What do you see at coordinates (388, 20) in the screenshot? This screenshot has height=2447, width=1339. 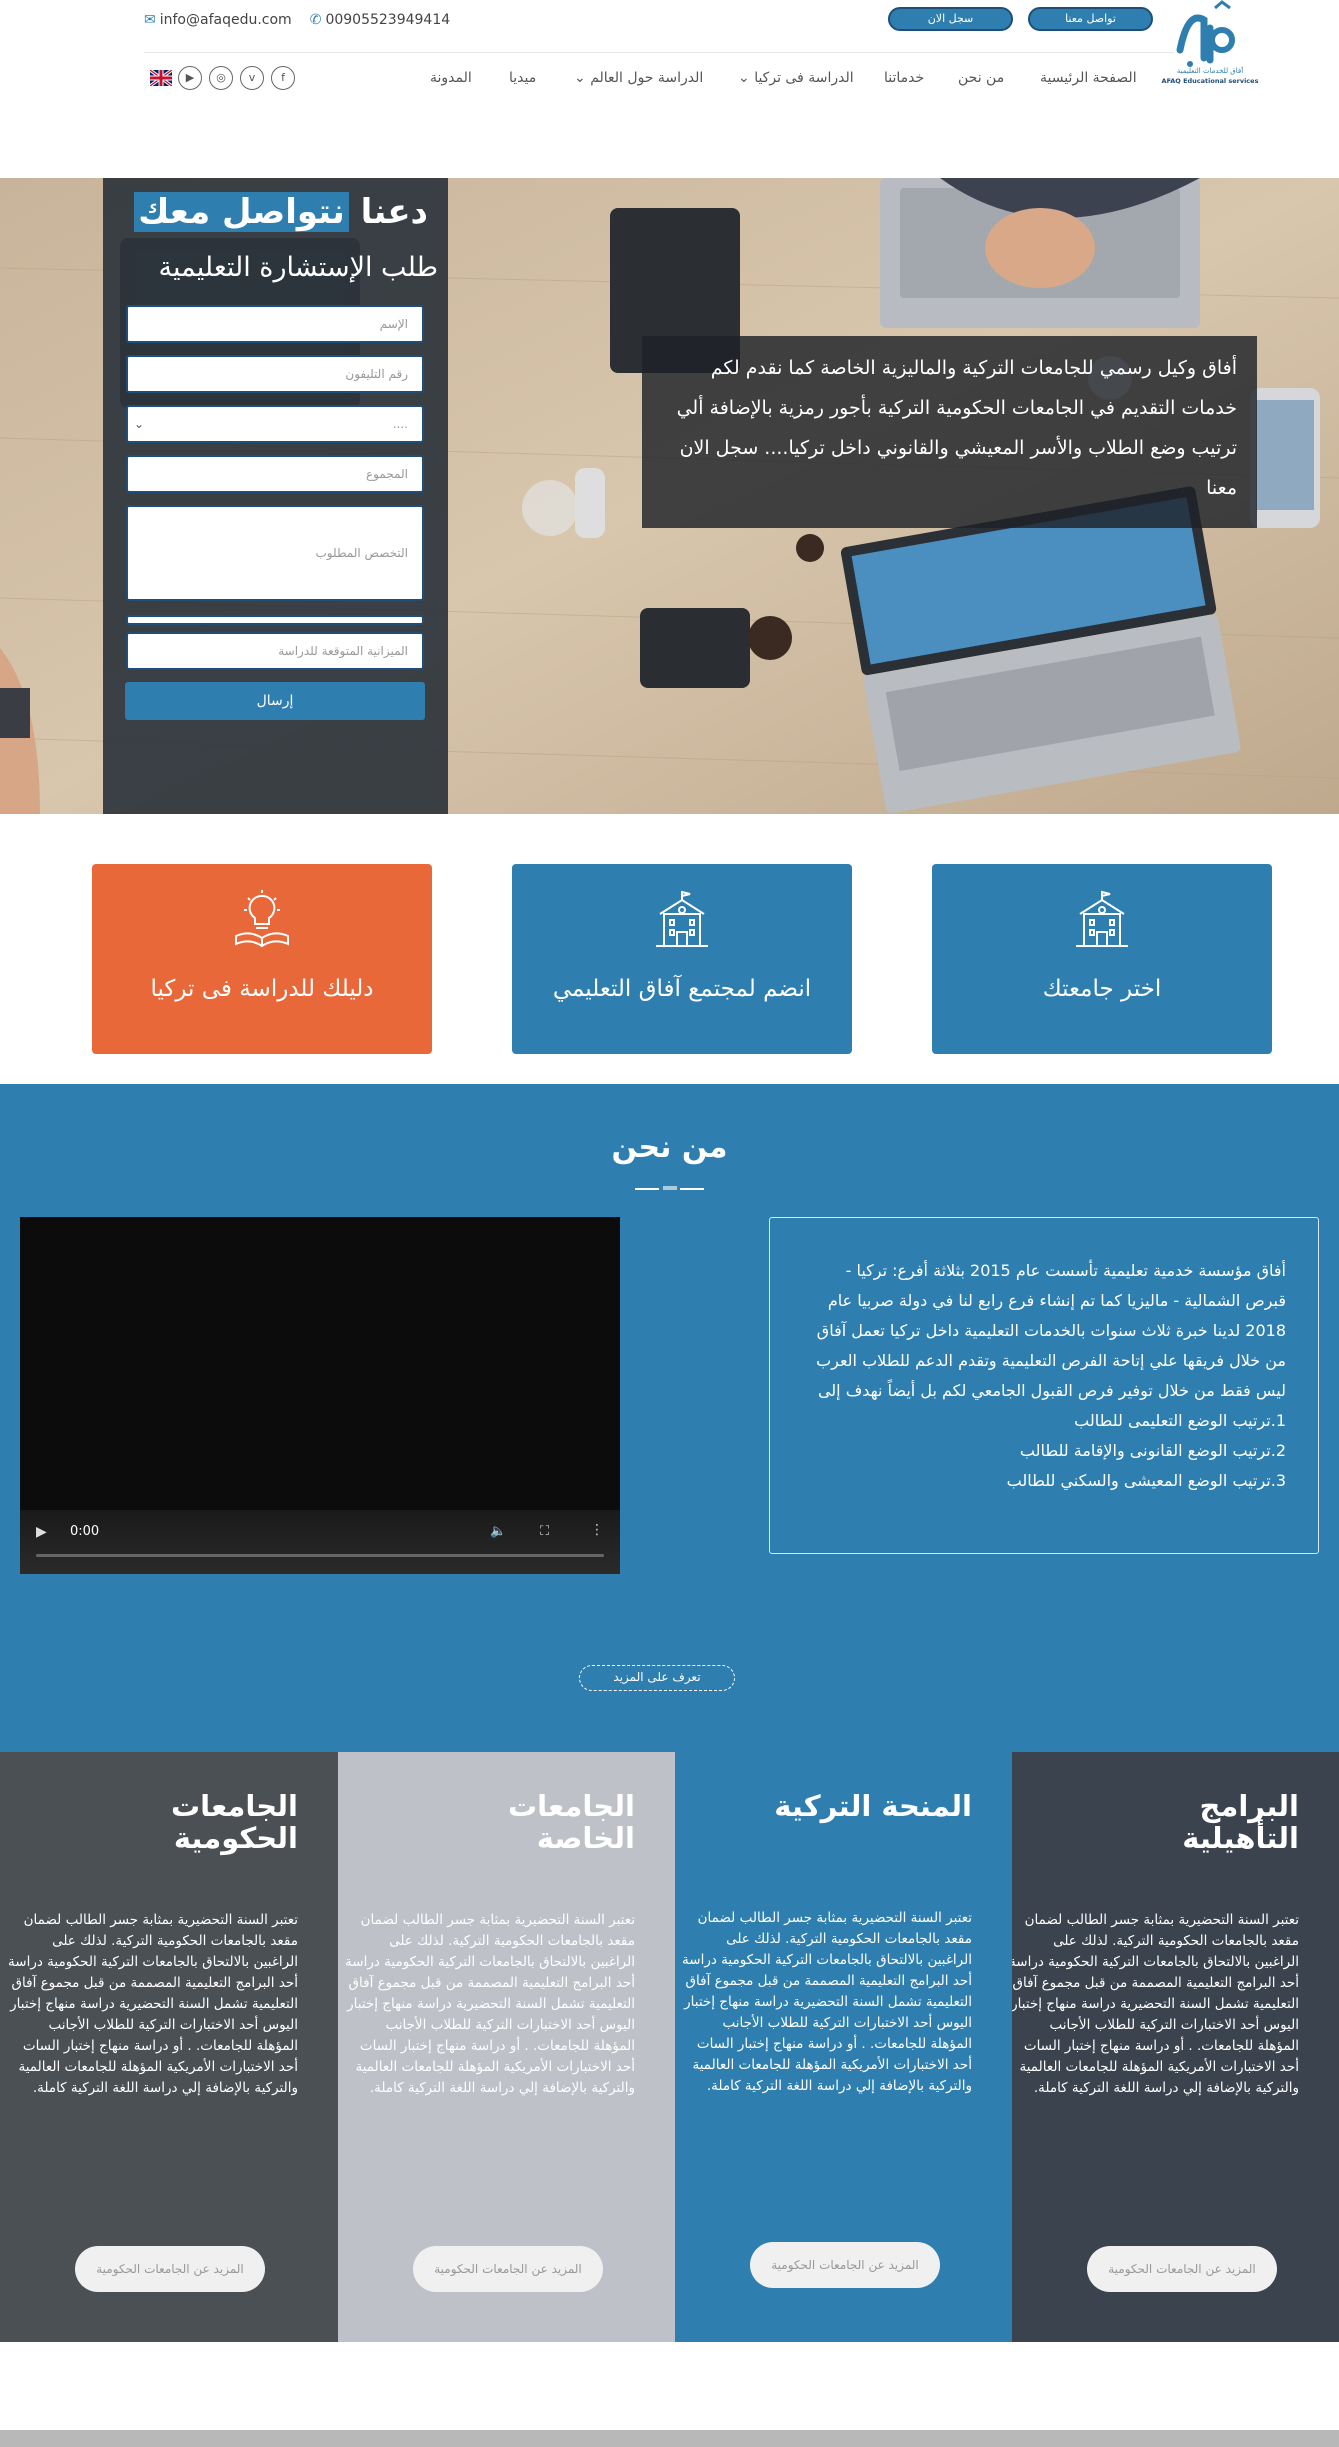 I see `phone-text: 00905523949414` at bounding box center [388, 20].